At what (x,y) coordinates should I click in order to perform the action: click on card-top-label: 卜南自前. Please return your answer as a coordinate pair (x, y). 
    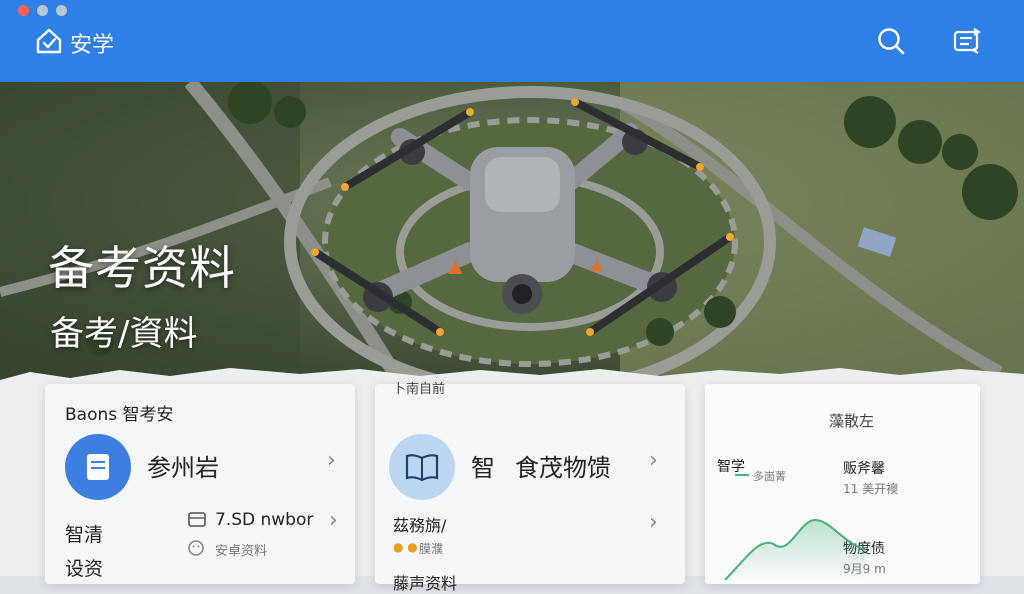
    Looking at the image, I should click on (419, 389).